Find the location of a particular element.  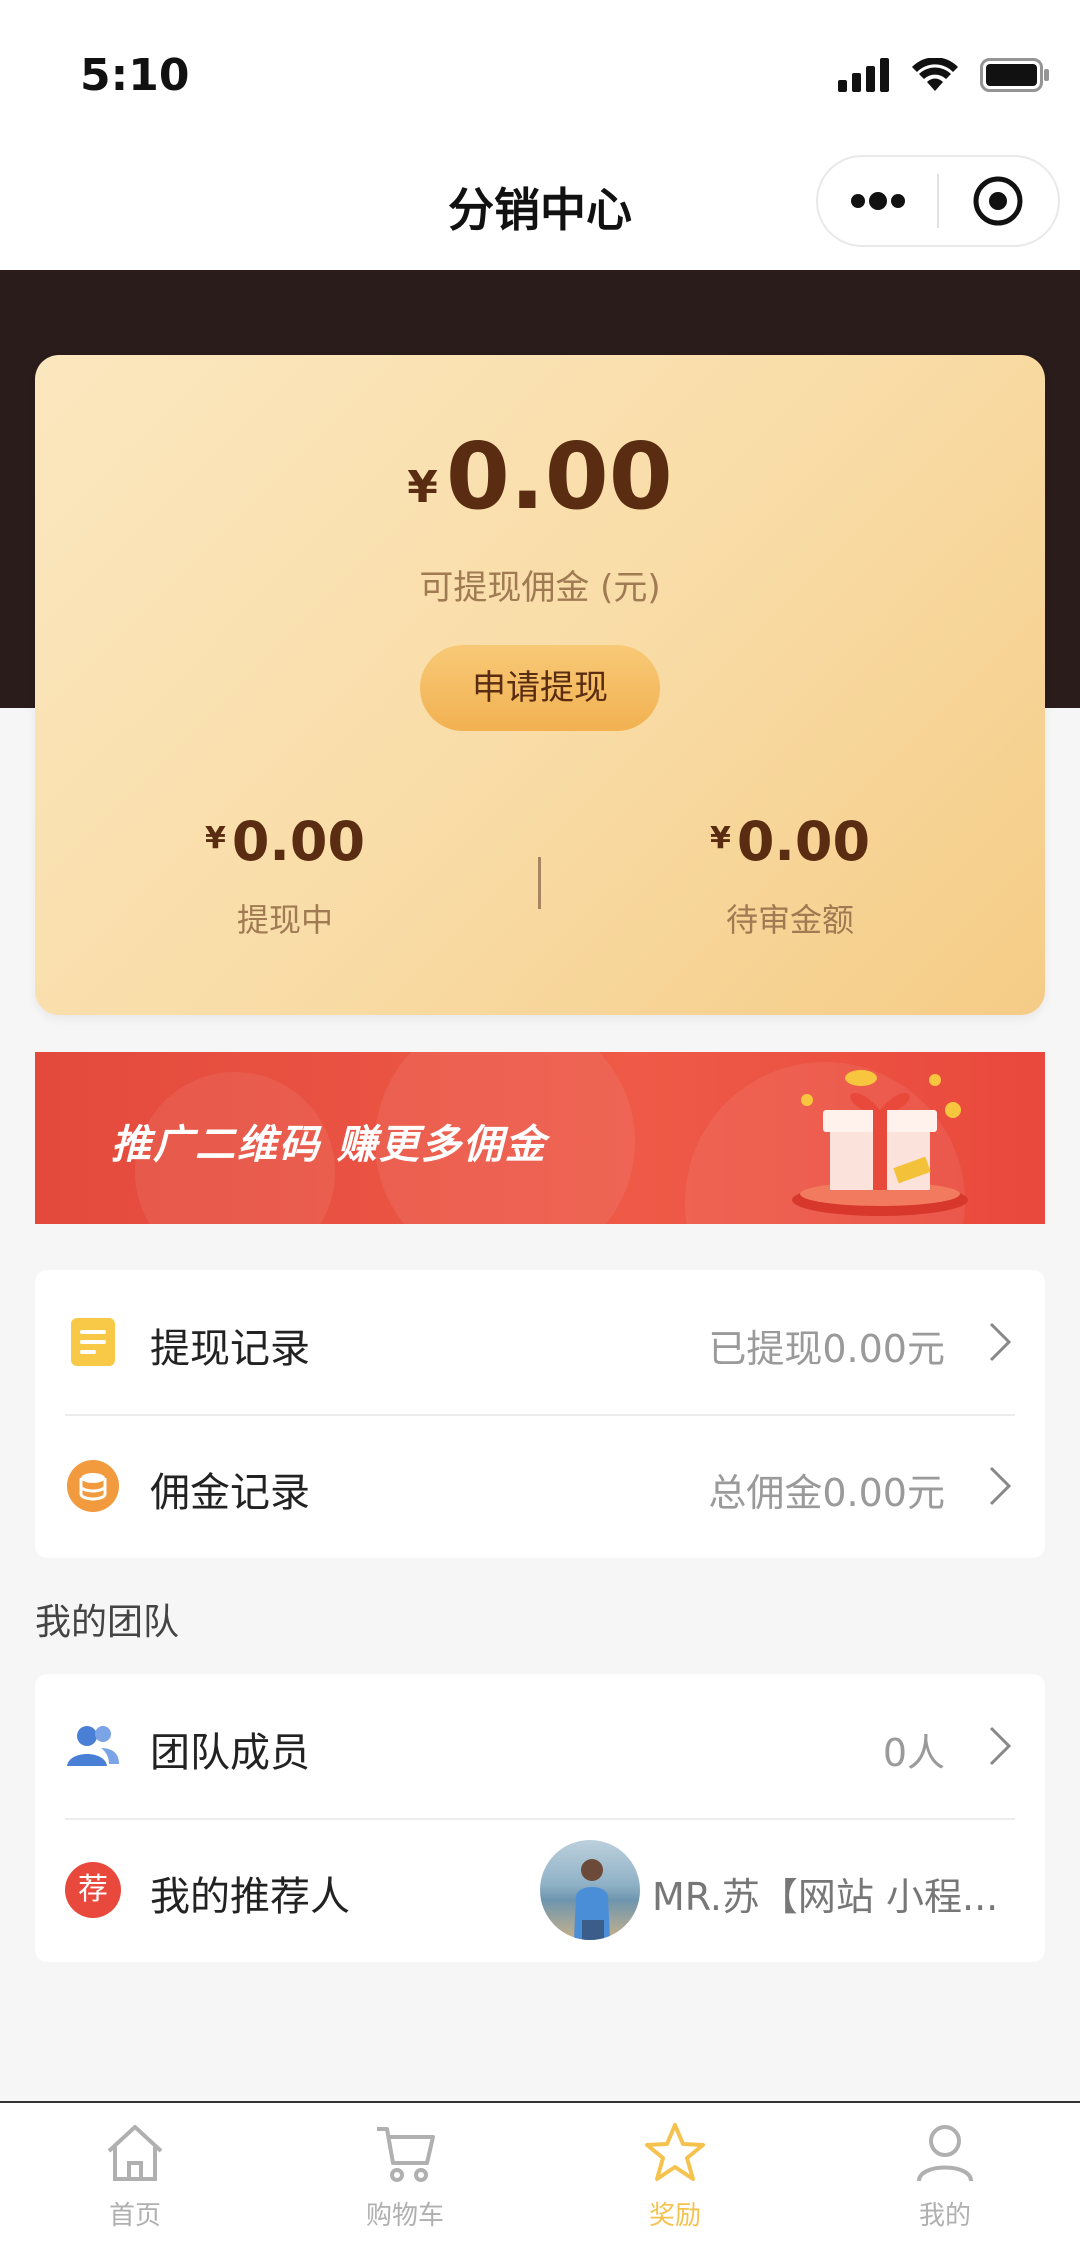

gift-box-icon is located at coordinates (880, 1143).